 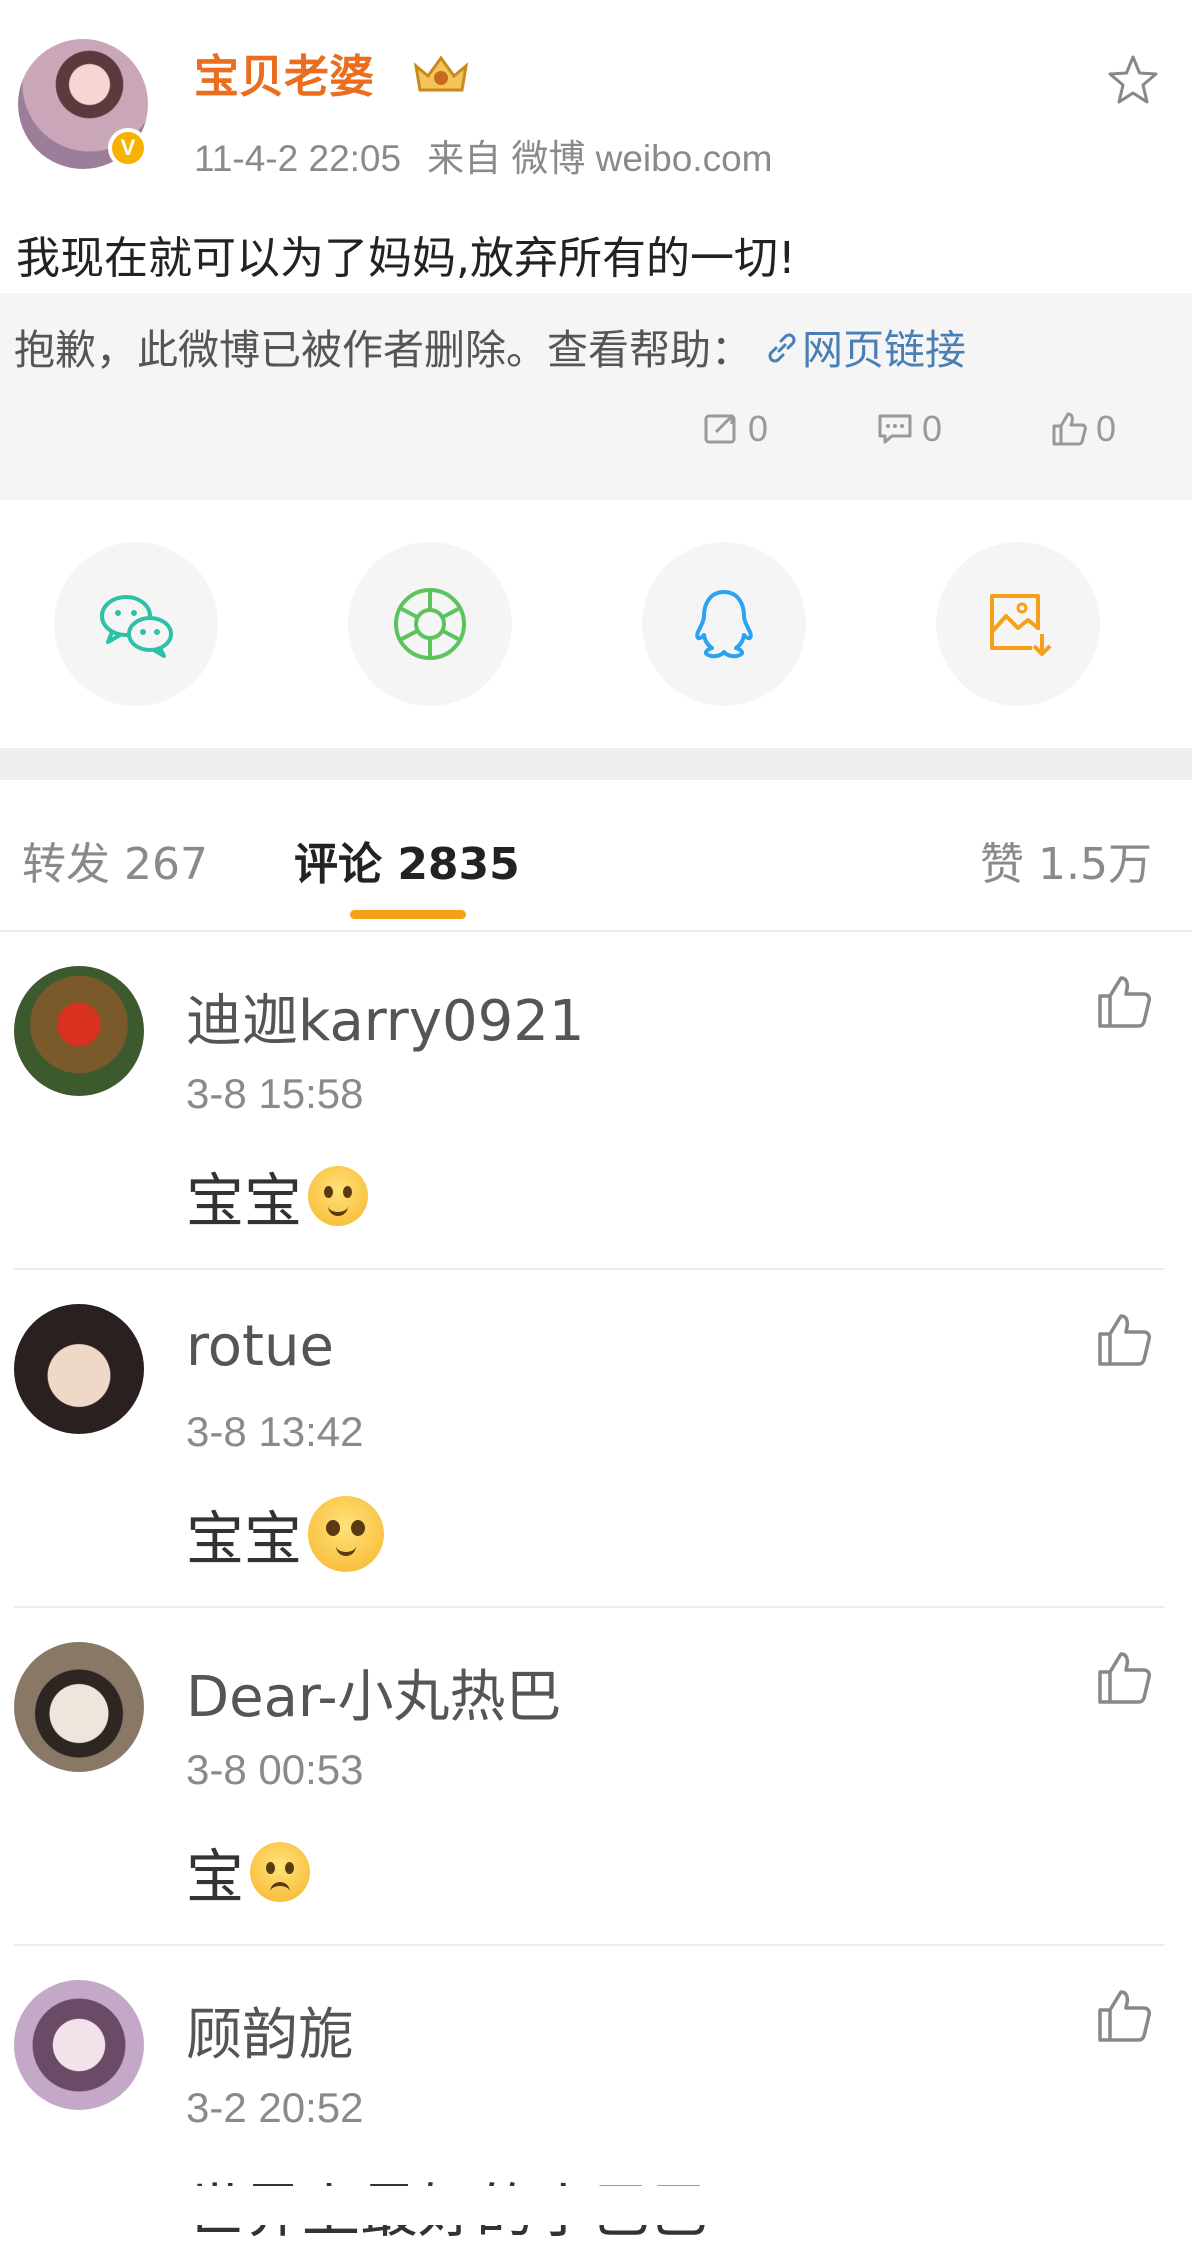 I want to click on comment-author: 迪迦karry0921, so click(x=385, y=1016).